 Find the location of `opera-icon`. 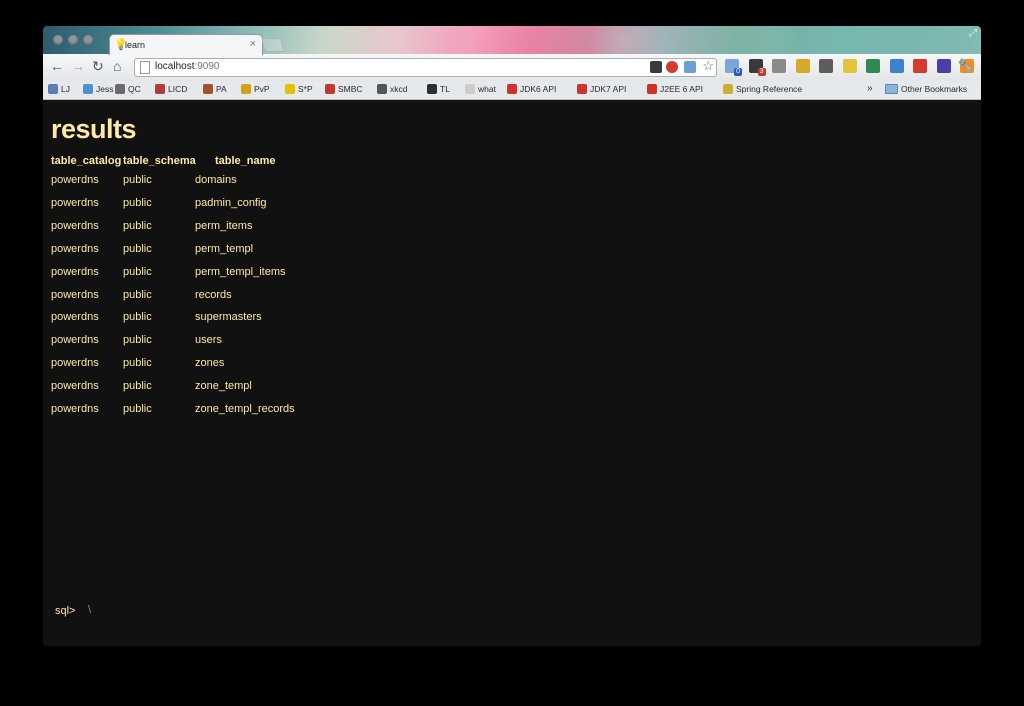

opera-icon is located at coordinates (920, 66).